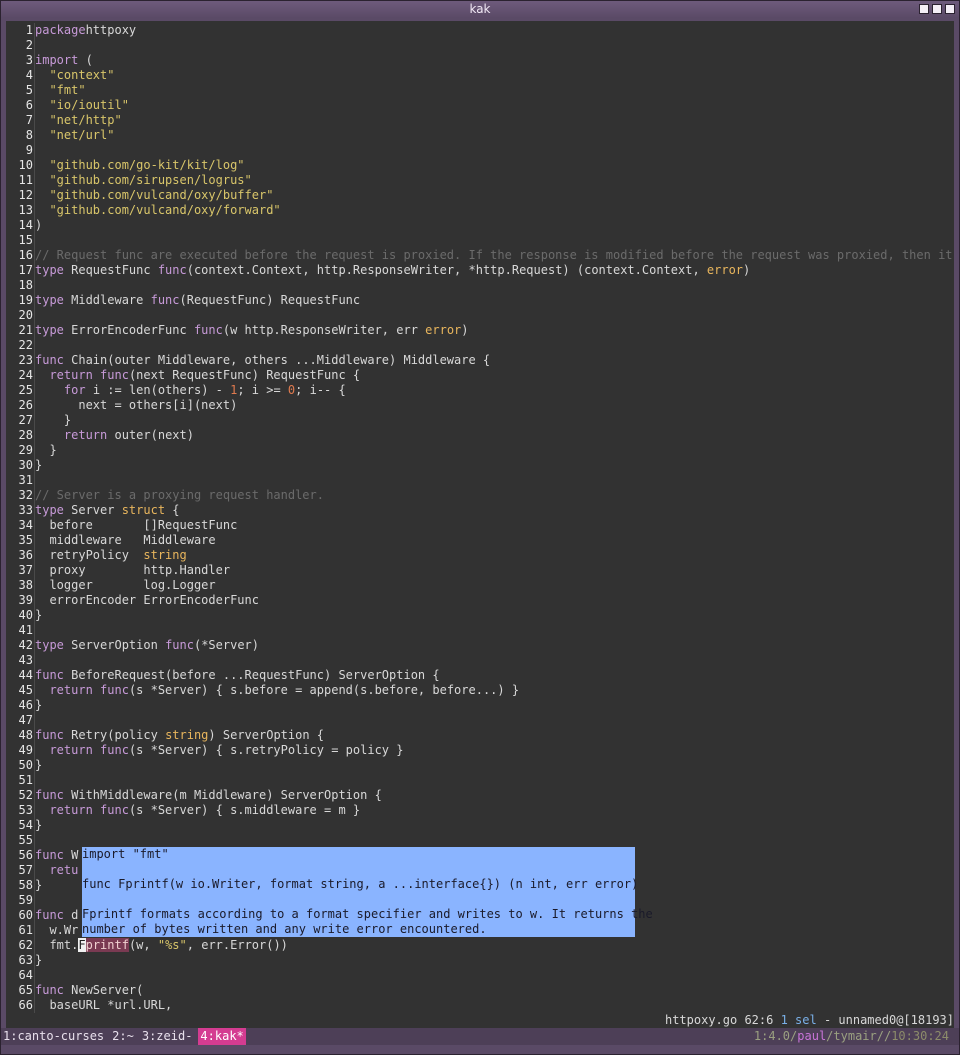 This screenshot has width=960, height=1055. I want to click on line-number: 31, so click(25, 480).